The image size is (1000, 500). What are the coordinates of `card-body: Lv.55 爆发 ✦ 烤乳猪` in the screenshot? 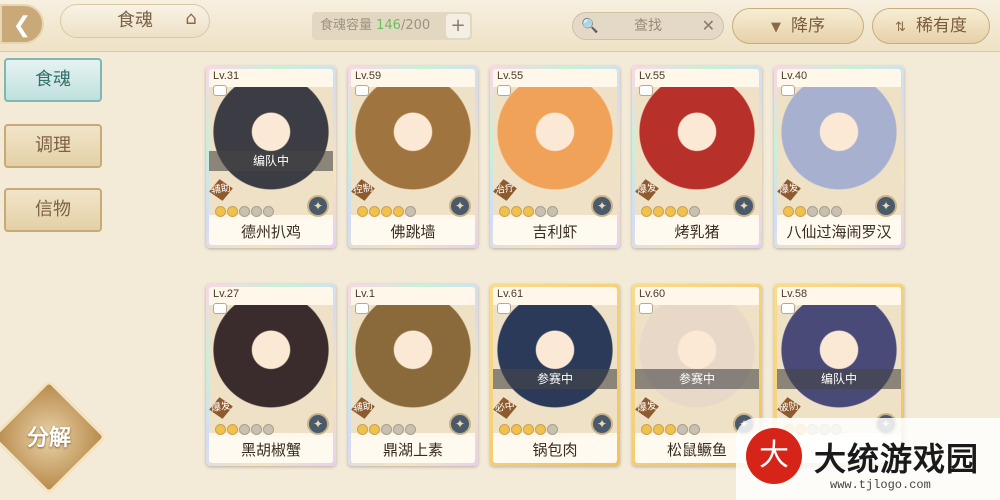 It's located at (697, 157).